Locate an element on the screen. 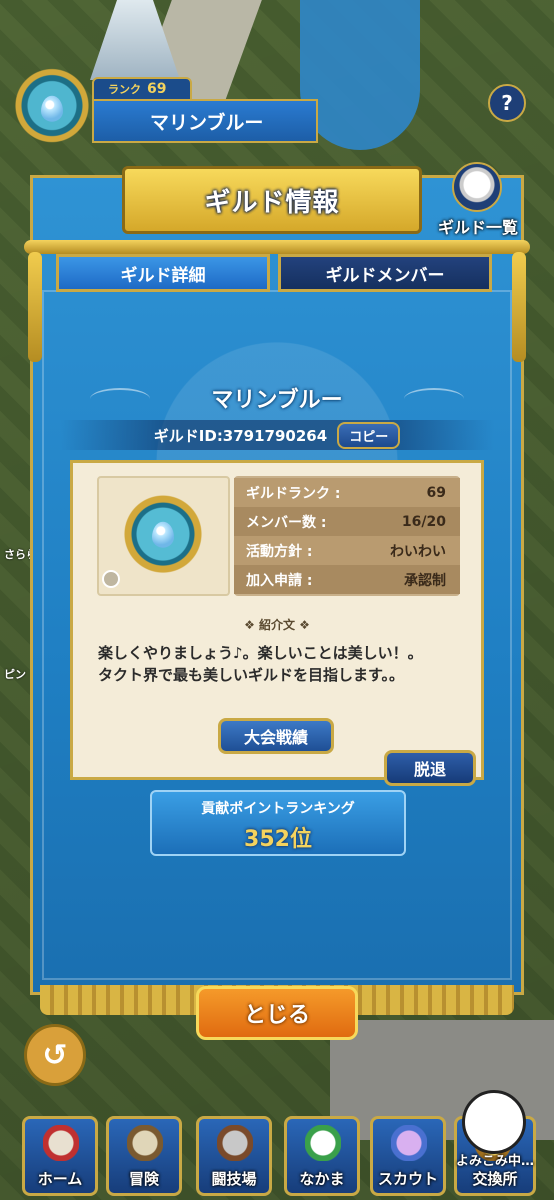 This screenshot has width=554, height=1200. back-button: ↺ is located at coordinates (55, 1055).